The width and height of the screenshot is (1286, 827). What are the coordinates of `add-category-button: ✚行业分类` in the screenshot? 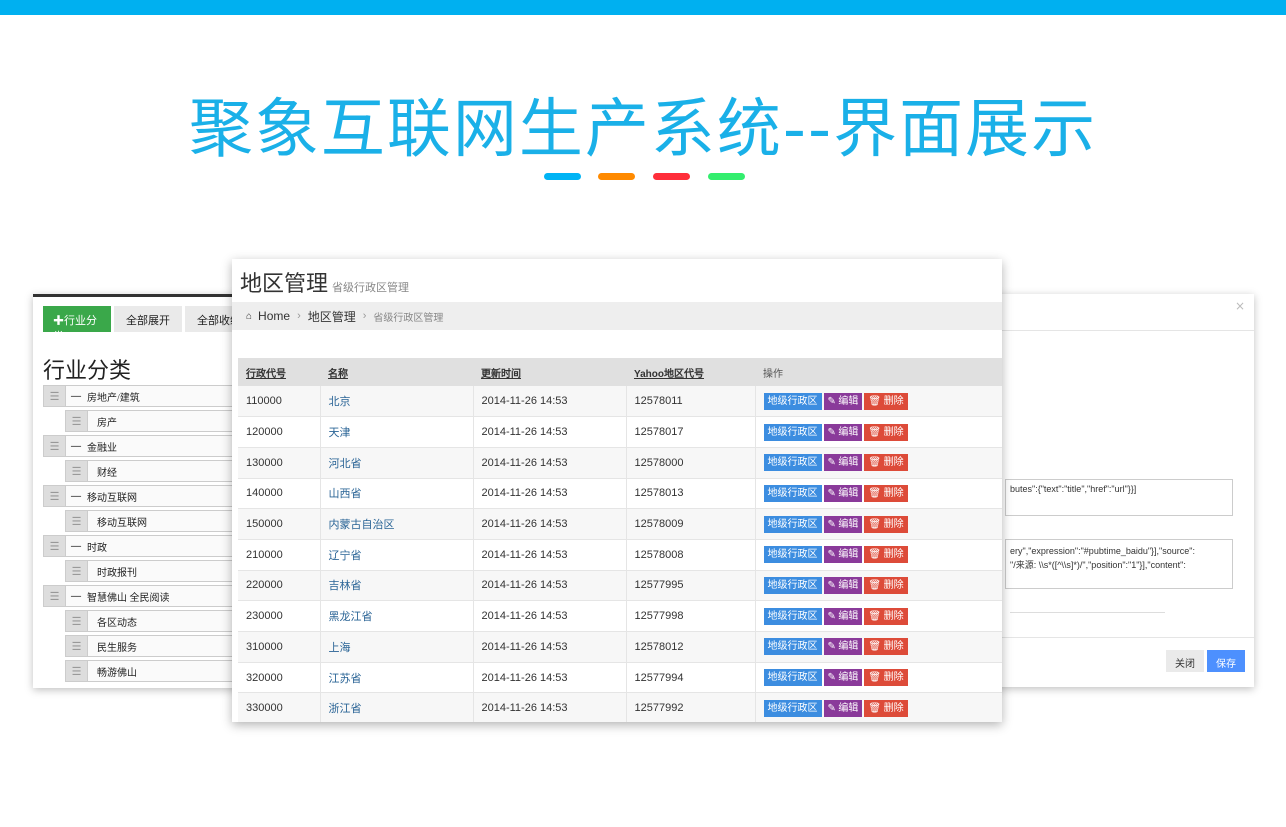 It's located at (77, 324).